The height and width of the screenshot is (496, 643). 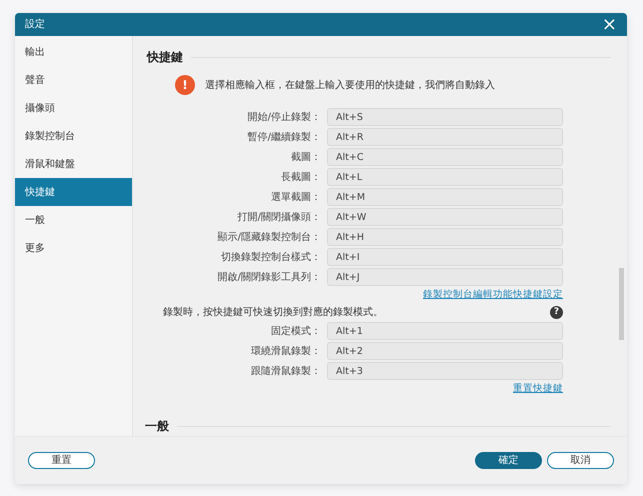 What do you see at coordinates (445, 351) in the screenshot?
I see `shortcut-field: Alt+2` at bounding box center [445, 351].